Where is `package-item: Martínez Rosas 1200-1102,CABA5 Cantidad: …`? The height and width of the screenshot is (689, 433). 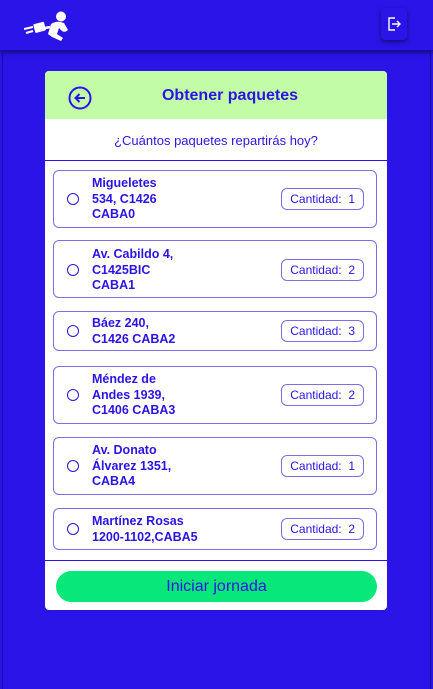 package-item: Martínez Rosas 1200-1102,CABA5 Cantidad: … is located at coordinates (215, 529).